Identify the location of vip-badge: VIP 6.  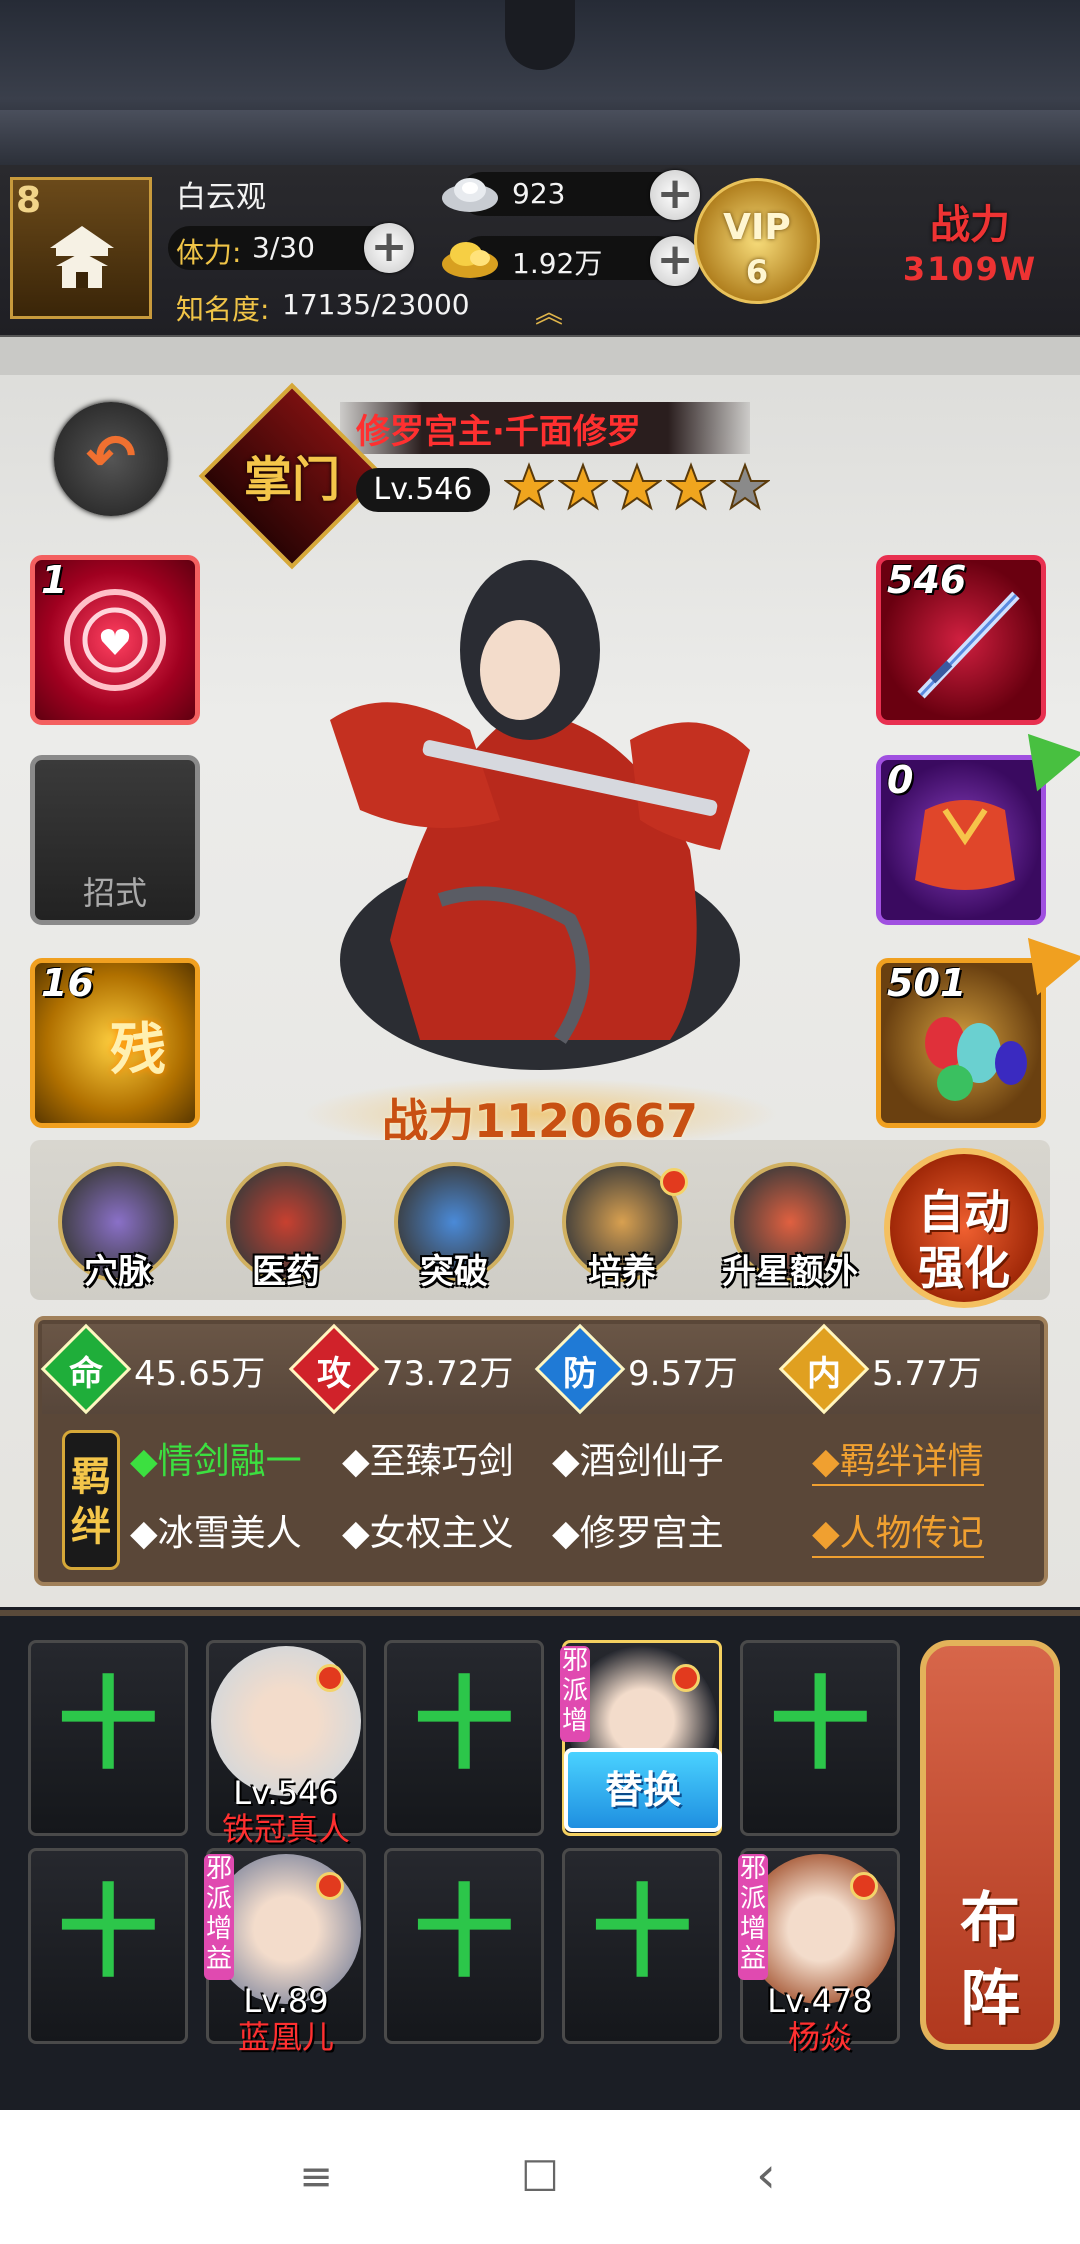
(757, 241).